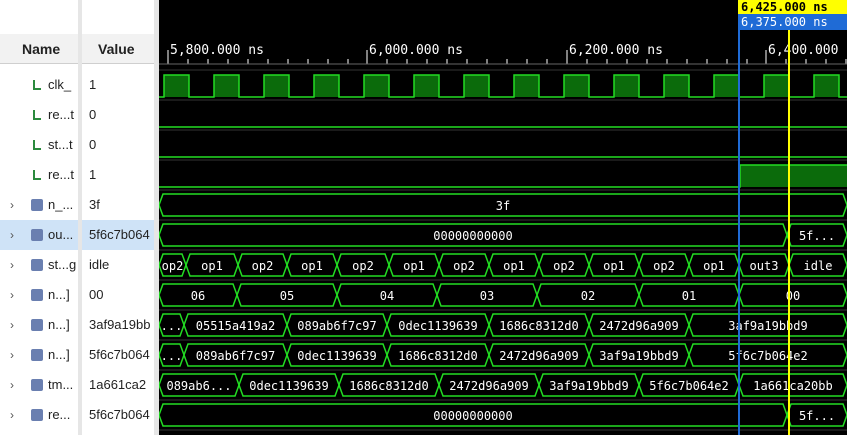 The height and width of the screenshot is (435, 847). What do you see at coordinates (118, 205) in the screenshot?
I see `signal-value-row: 3f` at bounding box center [118, 205].